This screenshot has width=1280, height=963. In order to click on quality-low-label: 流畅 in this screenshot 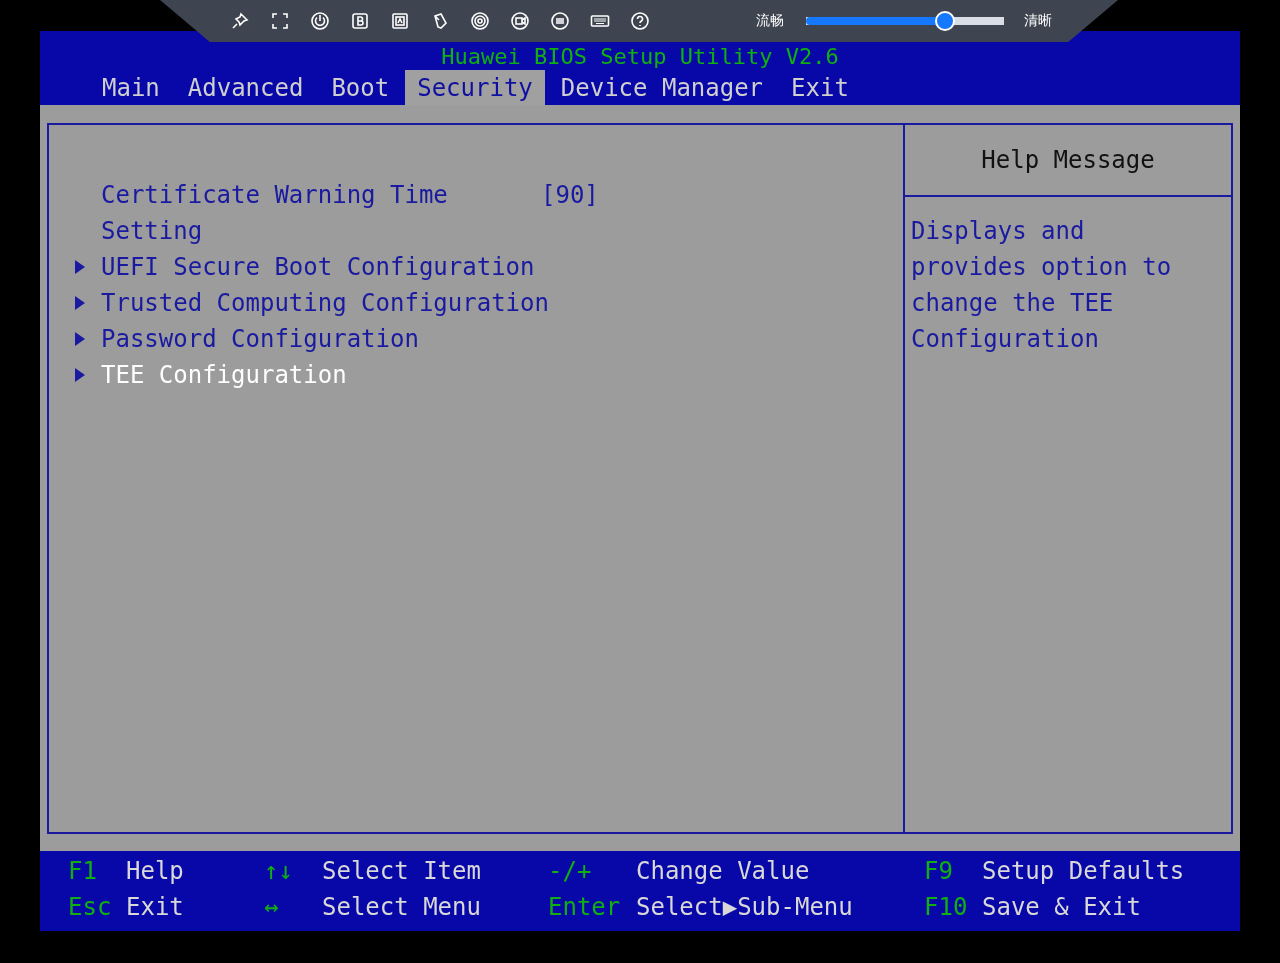, I will do `click(770, 21)`.